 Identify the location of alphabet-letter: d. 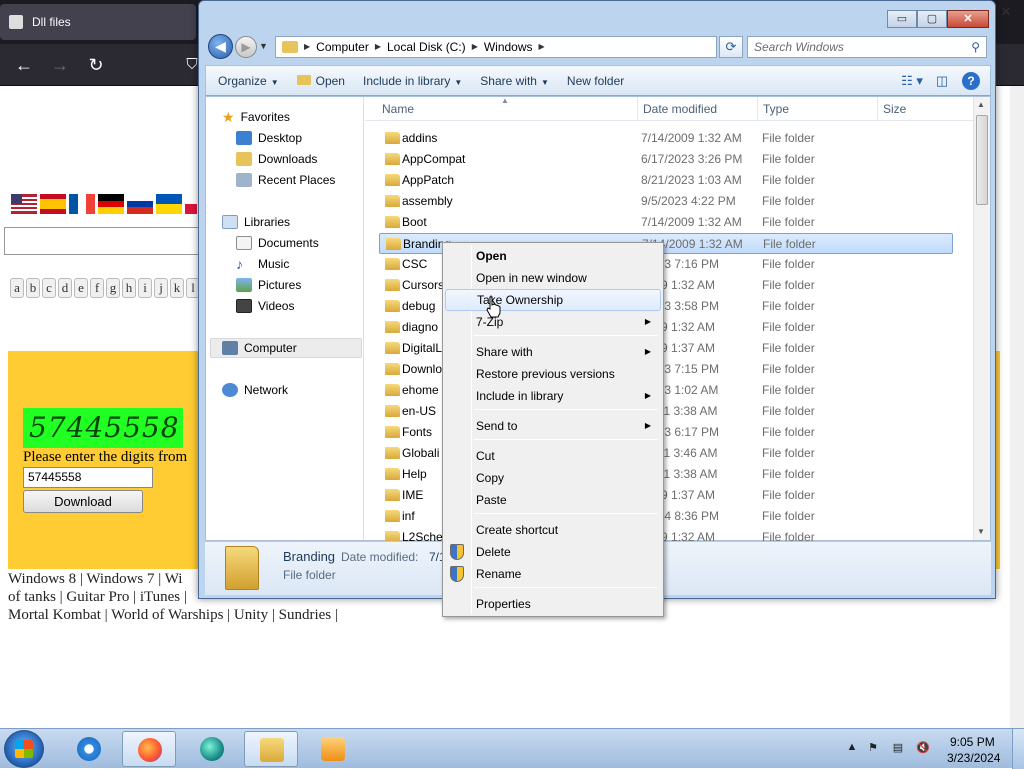
(65, 288).